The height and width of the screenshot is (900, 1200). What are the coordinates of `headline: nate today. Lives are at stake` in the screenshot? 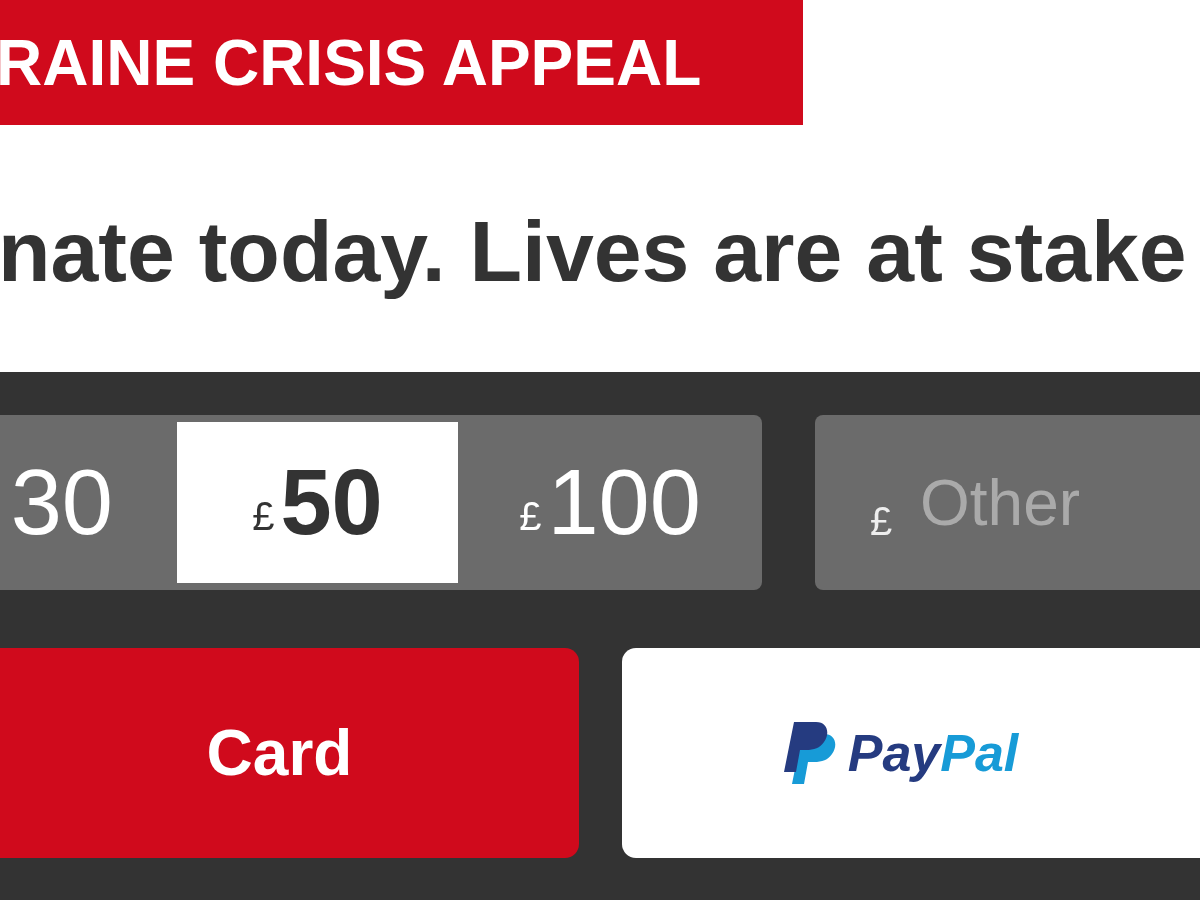 It's located at (593, 251).